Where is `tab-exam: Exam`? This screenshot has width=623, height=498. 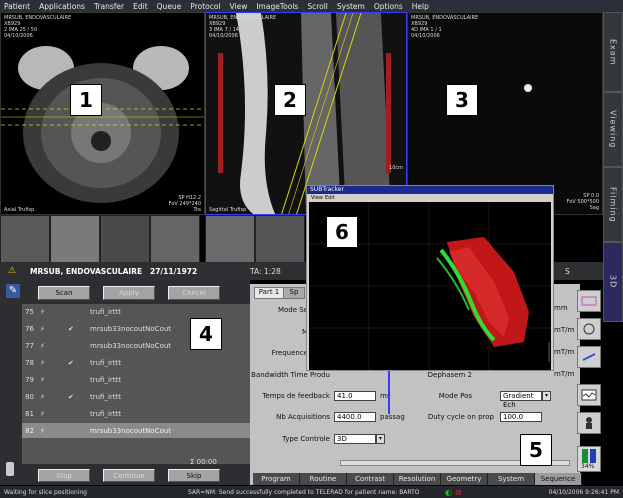 tab-exam: Exam is located at coordinates (613, 52).